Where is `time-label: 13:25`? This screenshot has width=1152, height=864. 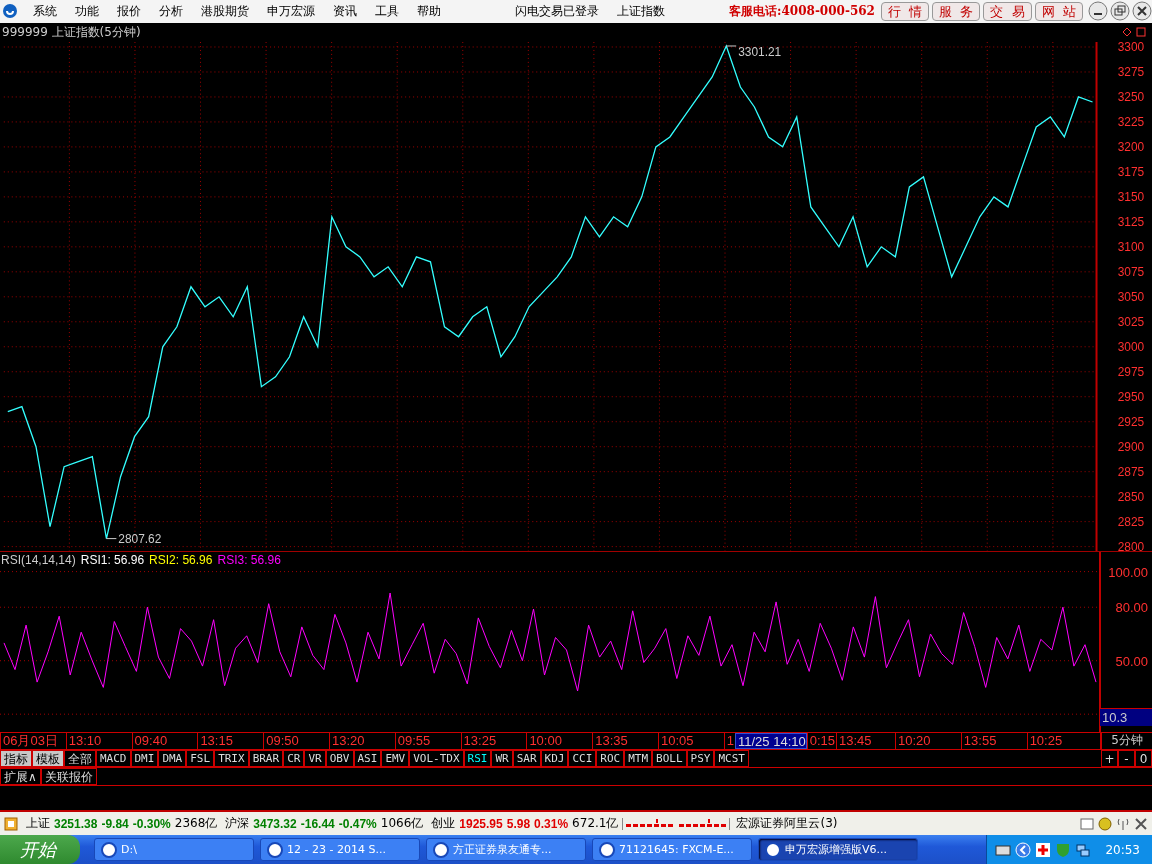
time-label: 13:25 is located at coordinates (493, 741).